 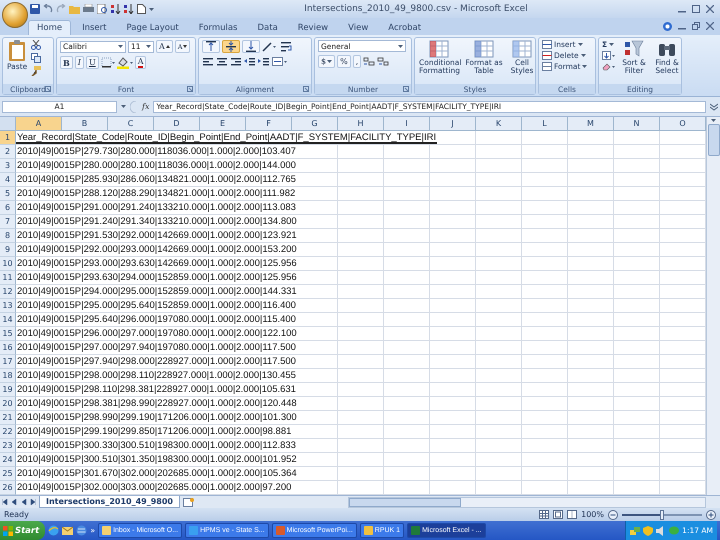 What do you see at coordinates (404, 27) in the screenshot?
I see `ribbon-tab: Acrobat` at bounding box center [404, 27].